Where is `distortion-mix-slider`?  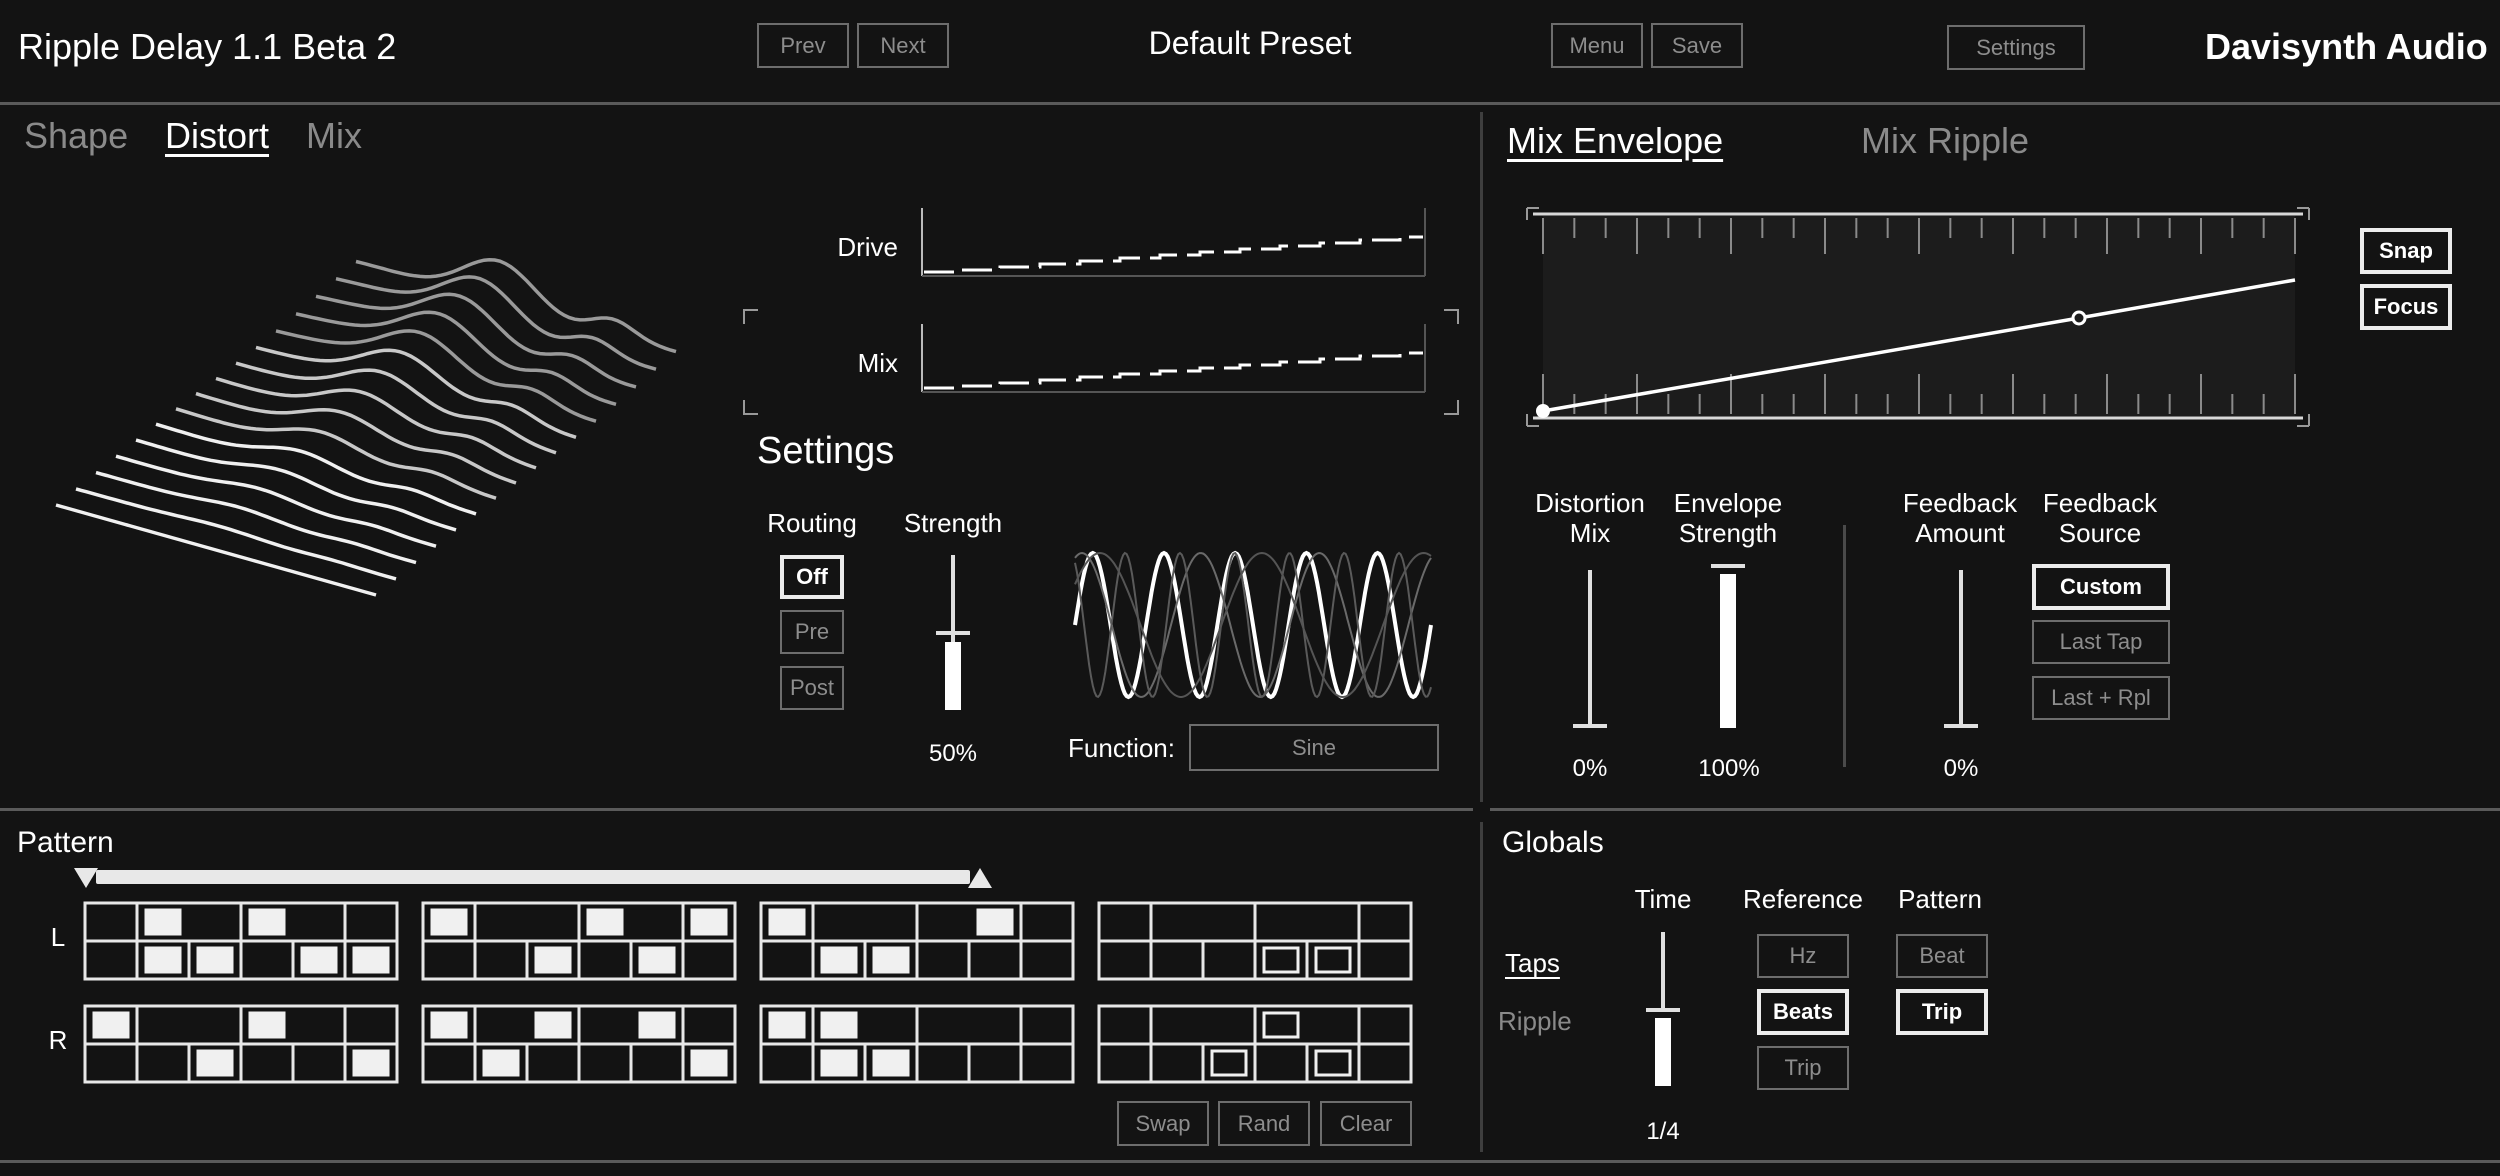
distortion-mix-slider is located at coordinates (1590, 648).